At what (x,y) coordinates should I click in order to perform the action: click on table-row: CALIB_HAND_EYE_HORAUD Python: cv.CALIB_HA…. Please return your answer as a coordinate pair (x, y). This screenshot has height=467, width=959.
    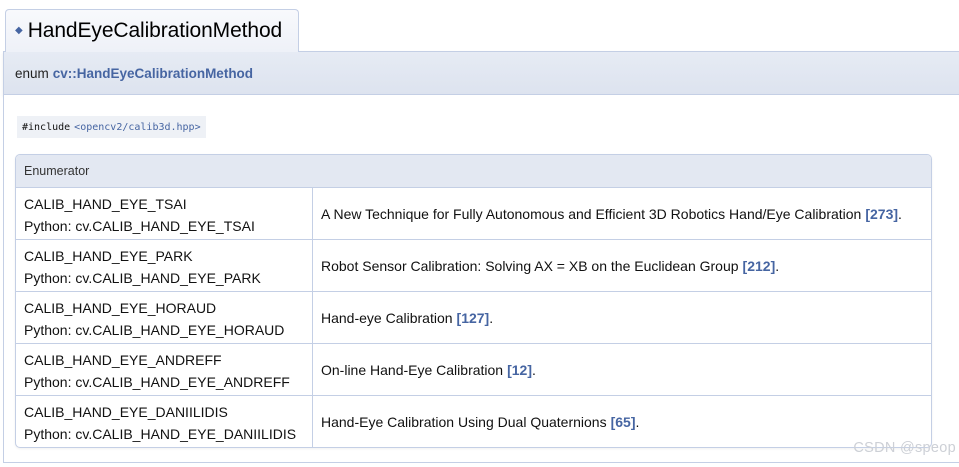
    Looking at the image, I should click on (473, 318).